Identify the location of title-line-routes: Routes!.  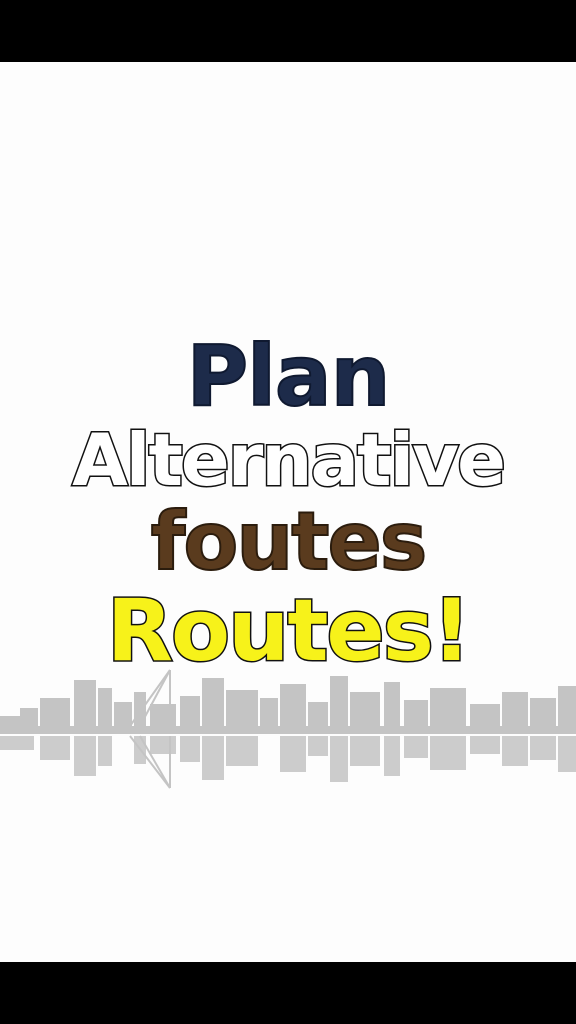
(288, 631).